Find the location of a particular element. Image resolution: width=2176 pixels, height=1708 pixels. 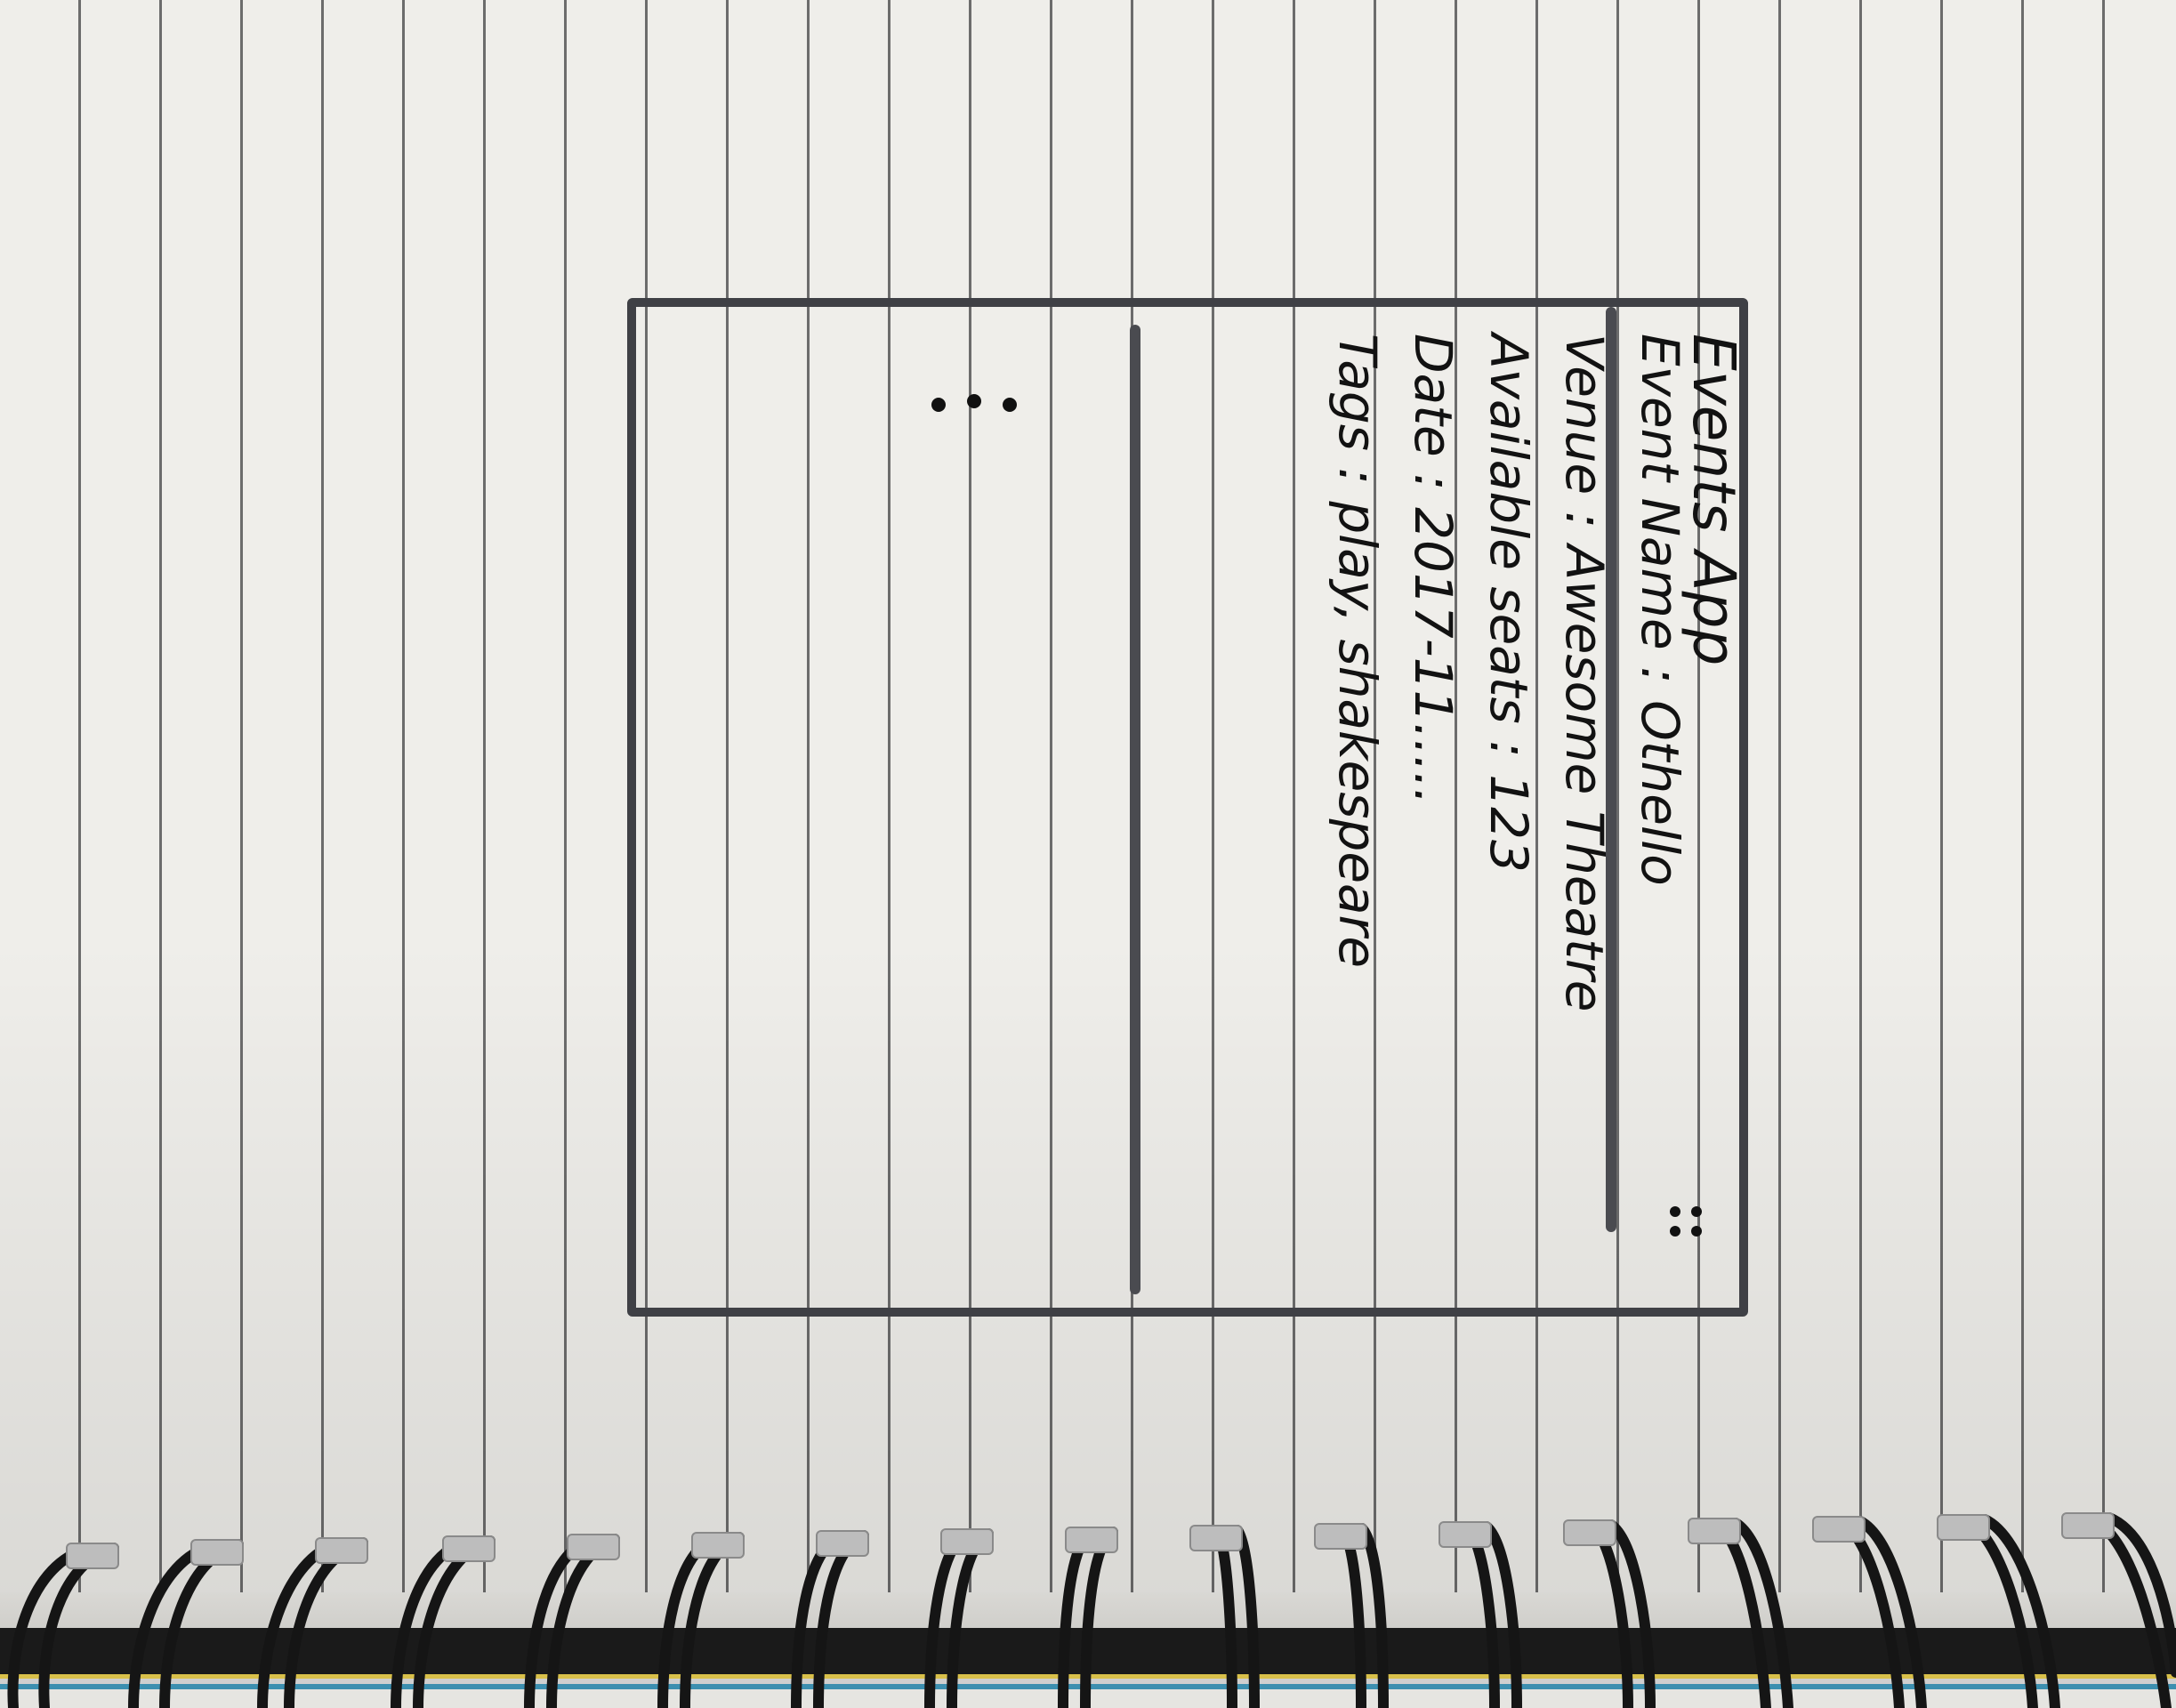

spiral-binding-icon is located at coordinates (1091, 1610).